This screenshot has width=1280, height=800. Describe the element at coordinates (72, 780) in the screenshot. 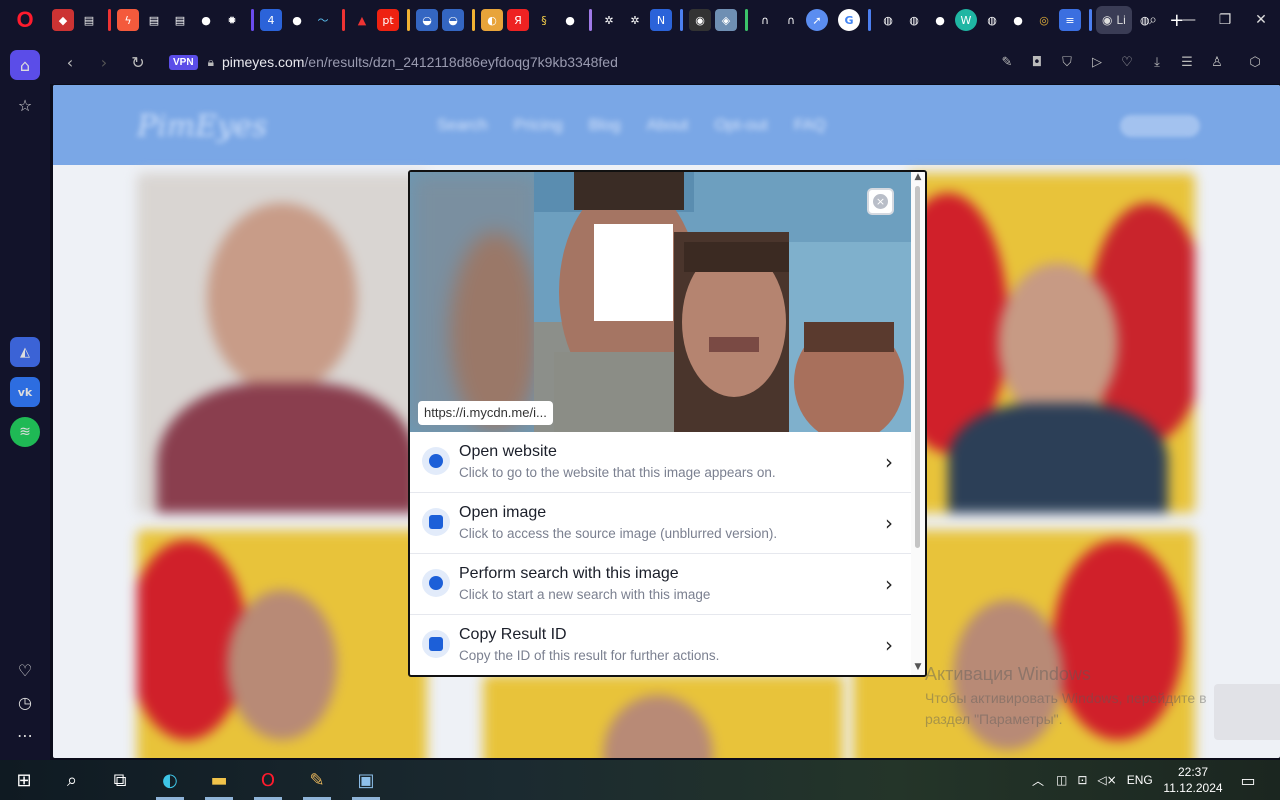

I see `search-icon: ⌕` at that location.